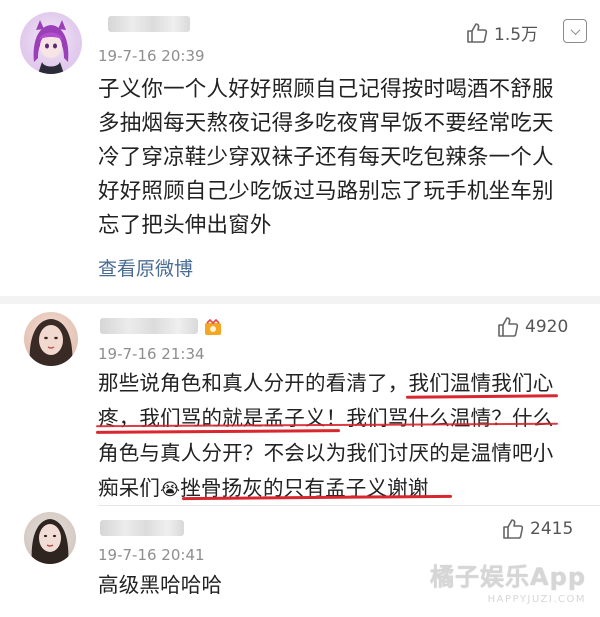 This screenshot has width=600, height=617. Describe the element at coordinates (51, 47) in the screenshot. I see `anime-girl-avatar-icon` at that location.